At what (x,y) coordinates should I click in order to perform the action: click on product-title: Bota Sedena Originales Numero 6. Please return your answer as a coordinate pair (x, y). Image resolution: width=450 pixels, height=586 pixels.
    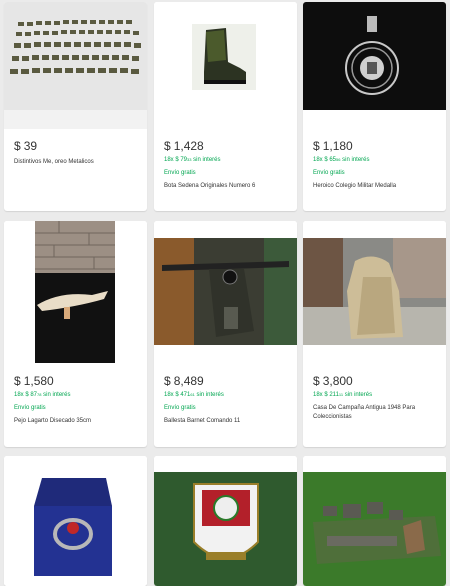
    Looking at the image, I should click on (228, 186).